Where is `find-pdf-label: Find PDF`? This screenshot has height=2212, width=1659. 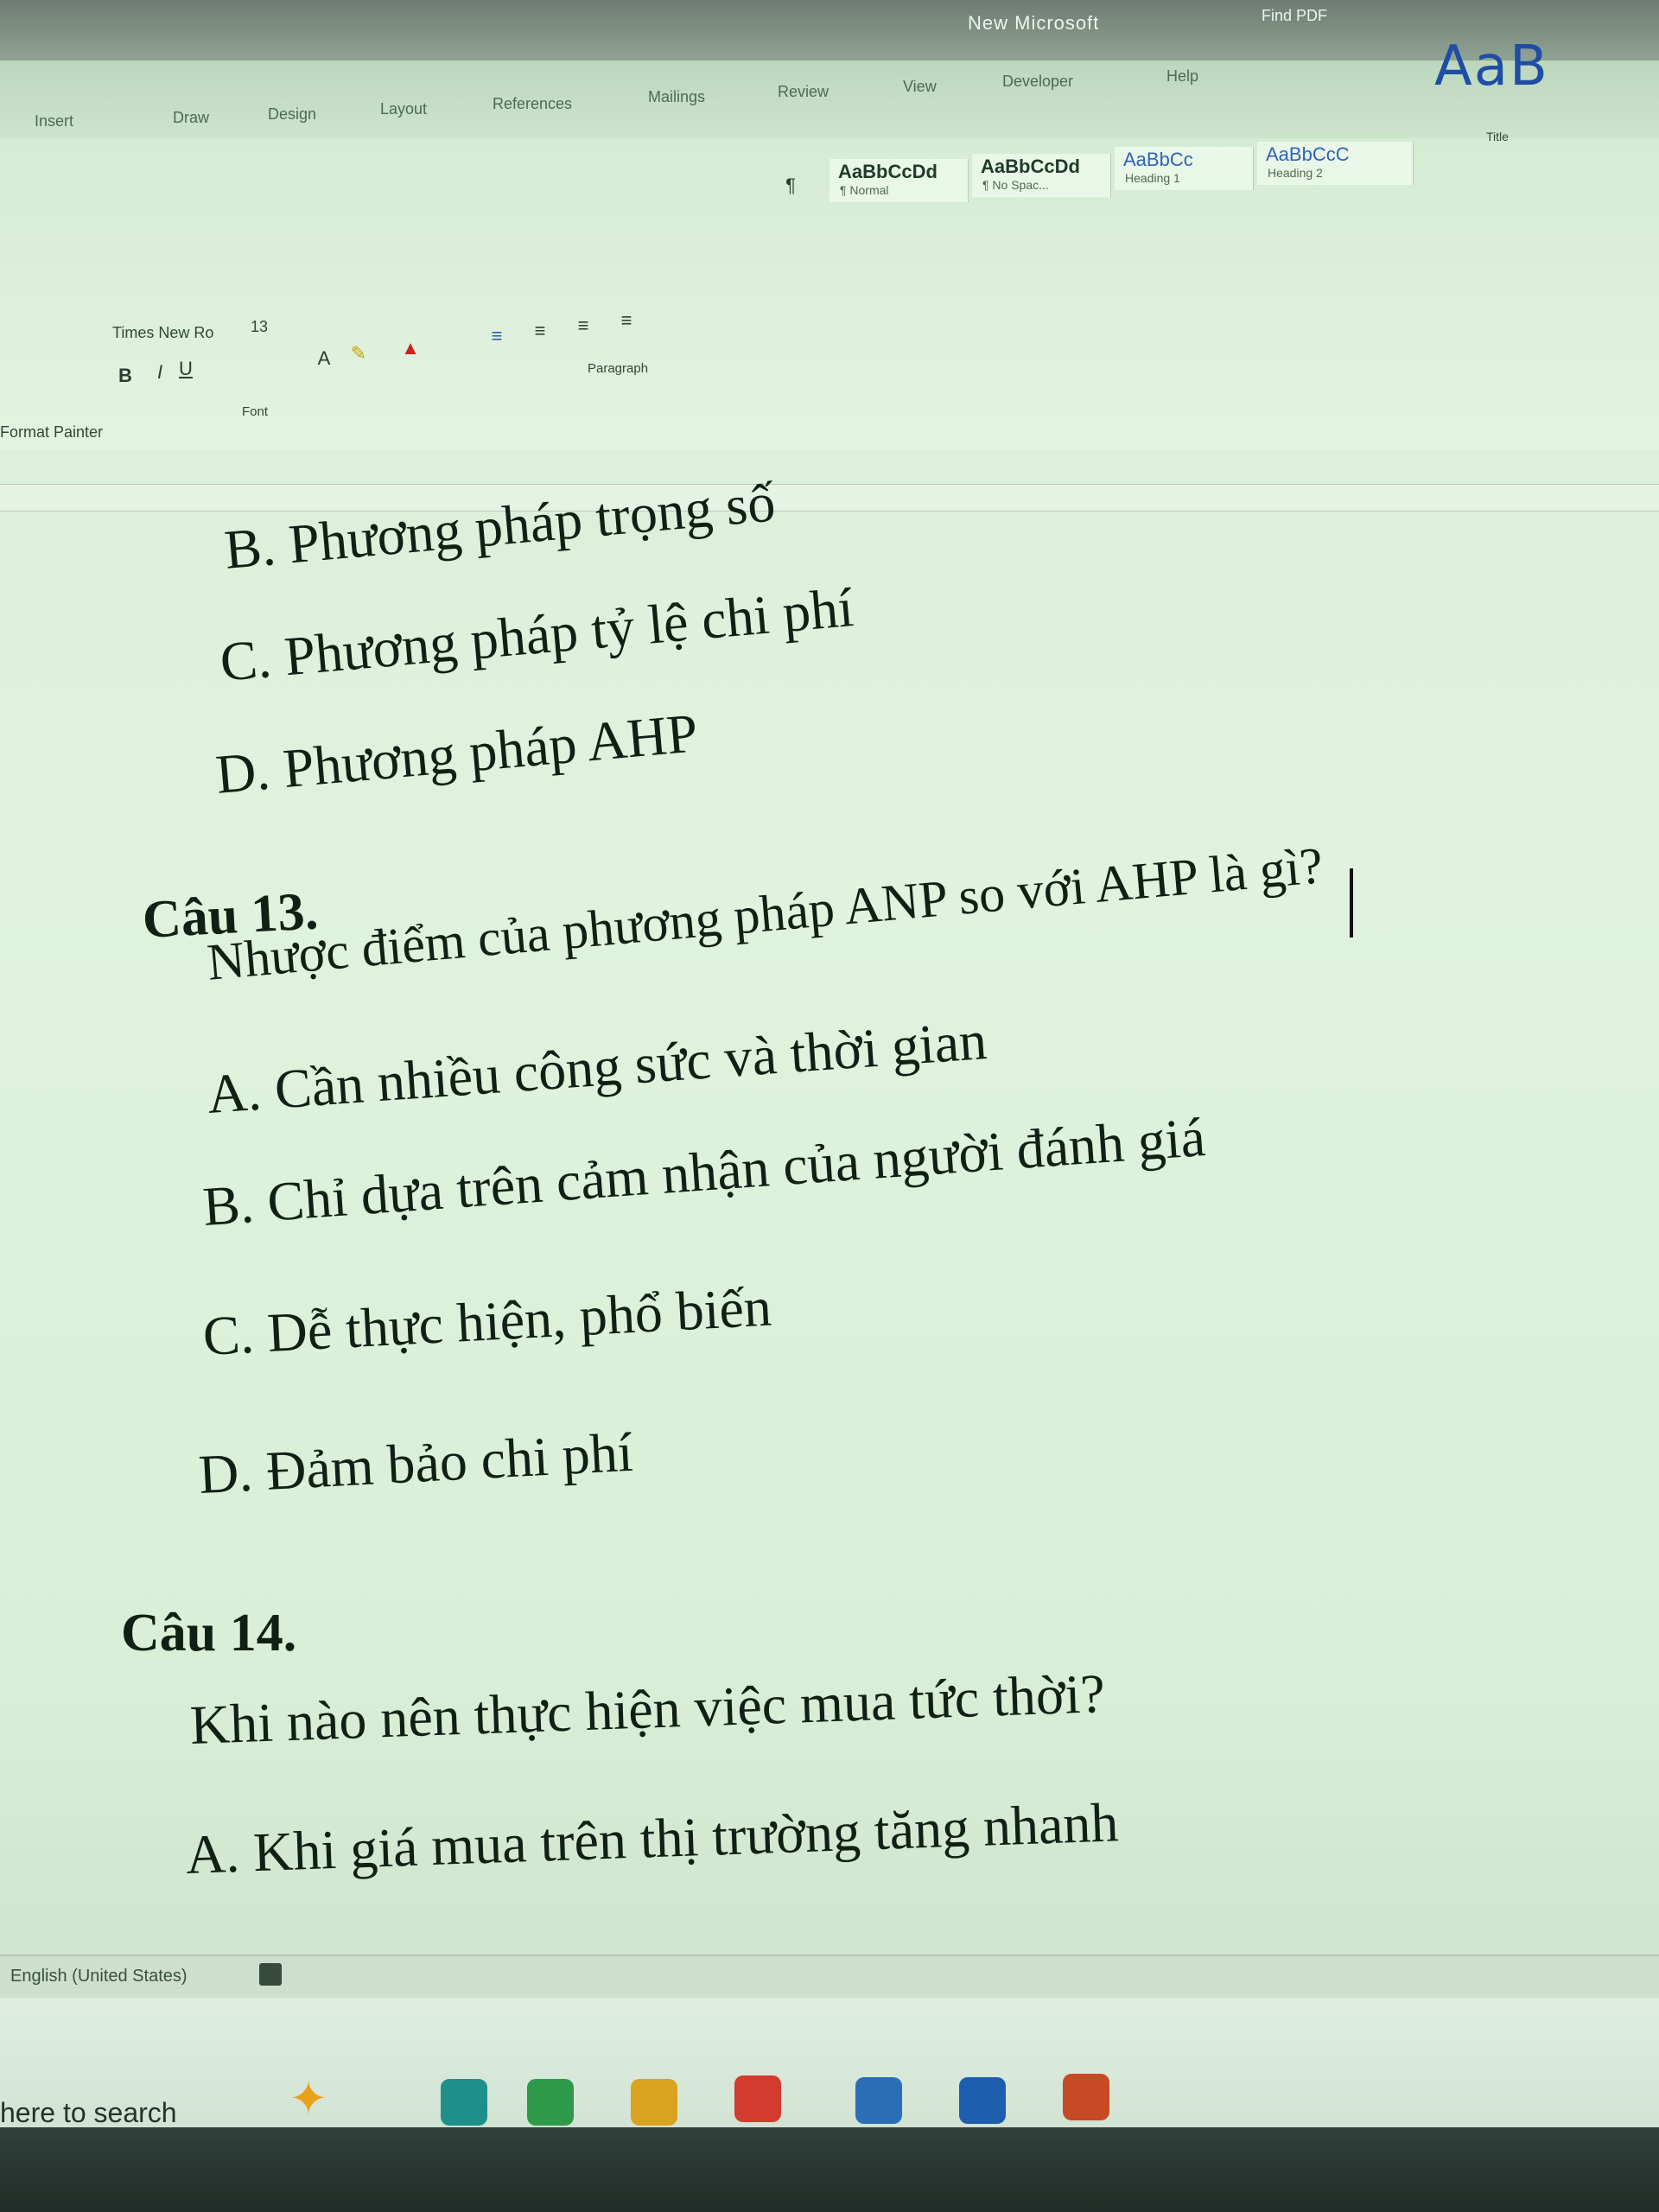 find-pdf-label: Find PDF is located at coordinates (1294, 16).